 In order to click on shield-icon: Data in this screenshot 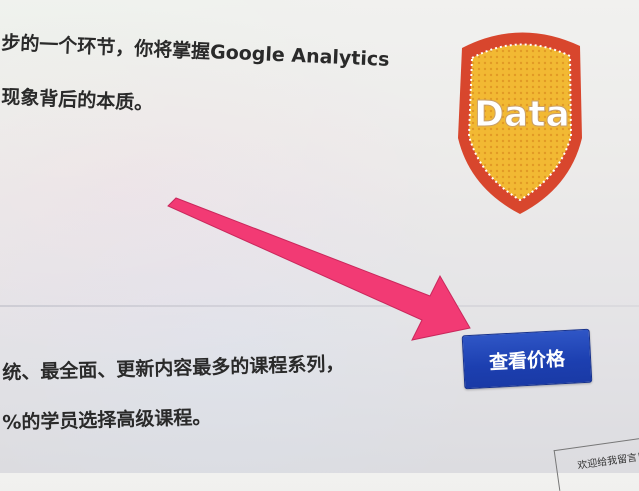, I will do `click(520, 123)`.